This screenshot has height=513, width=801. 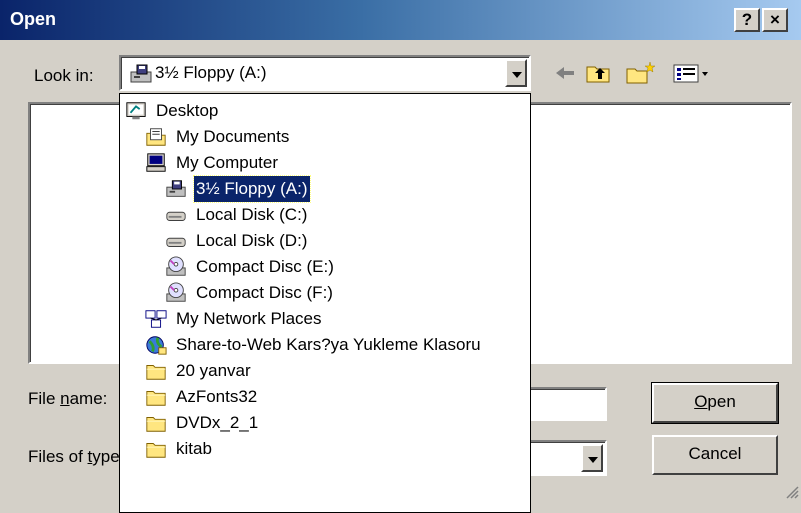 What do you see at coordinates (325, 73) in the screenshot?
I see `look-in-combo: 3½ Floppy (A:)` at bounding box center [325, 73].